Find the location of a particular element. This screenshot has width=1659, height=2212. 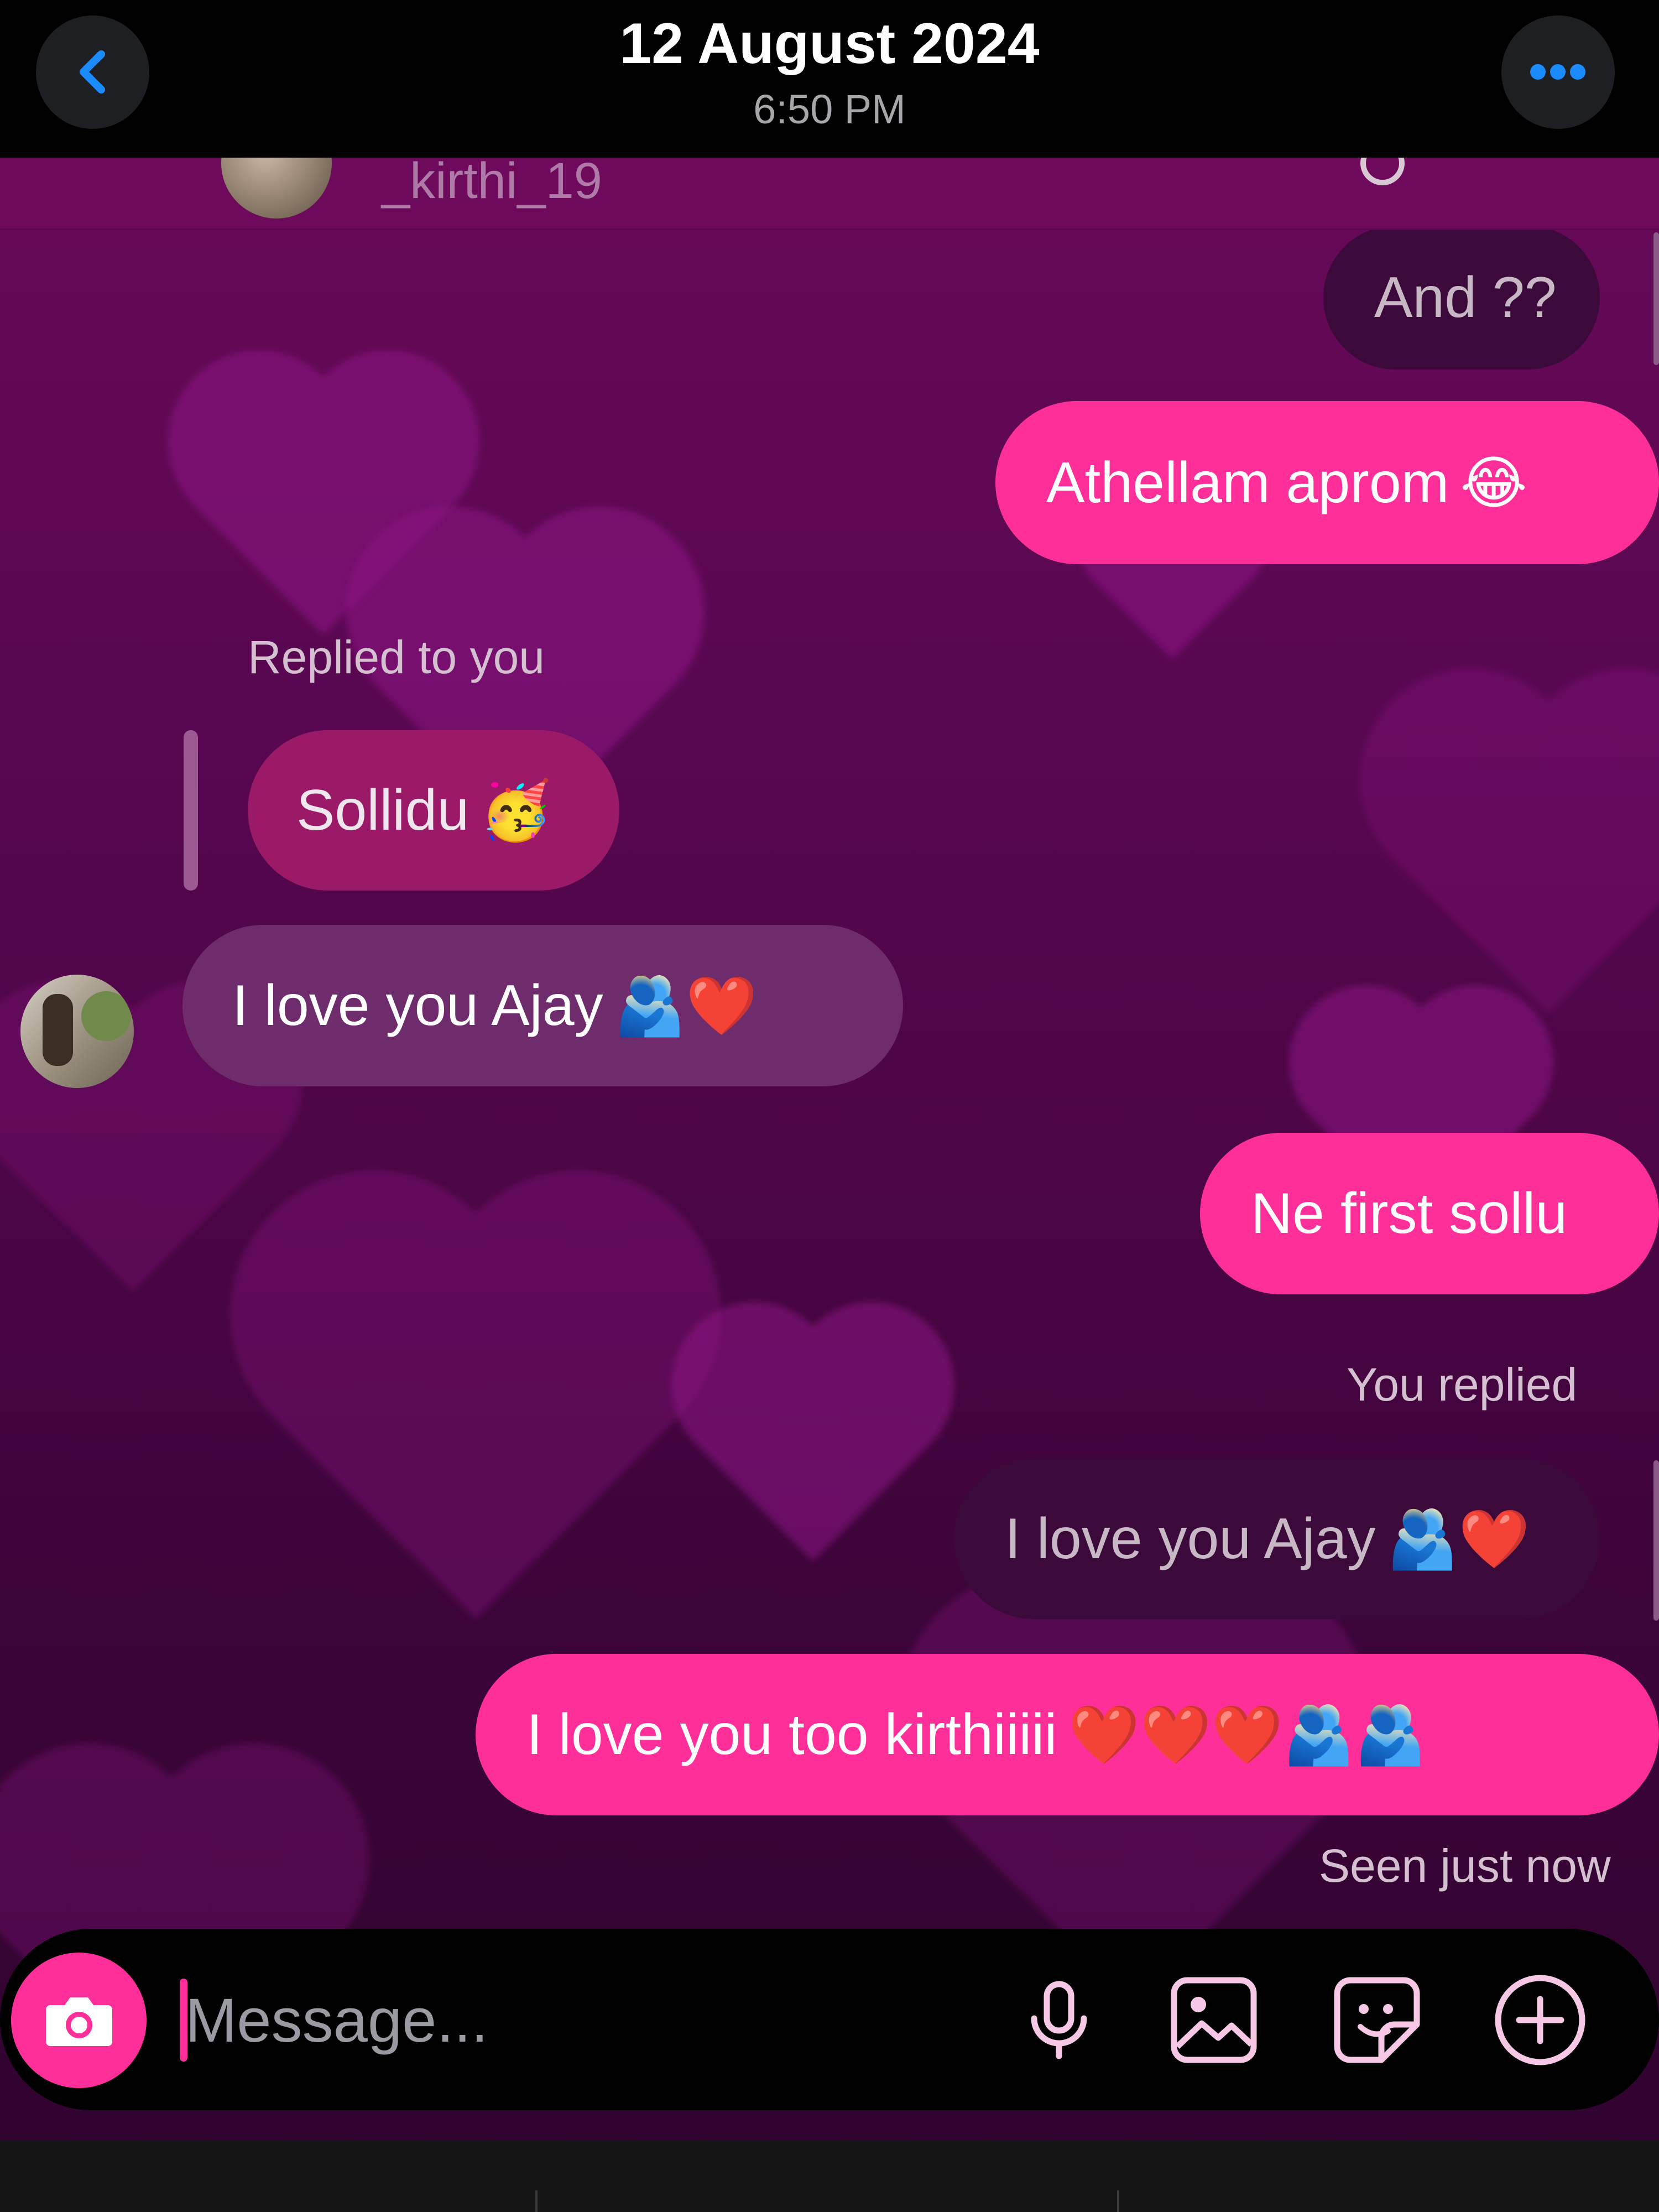

camera-button is located at coordinates (79, 2020).